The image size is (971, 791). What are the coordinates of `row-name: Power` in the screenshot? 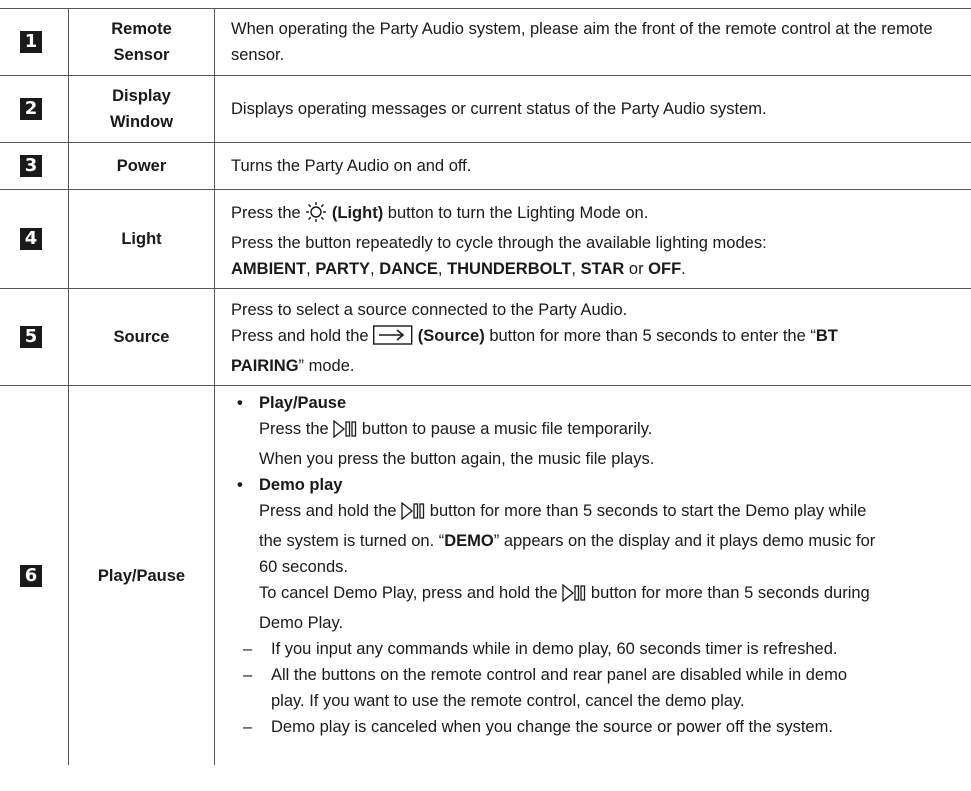 It's located at (141, 166).